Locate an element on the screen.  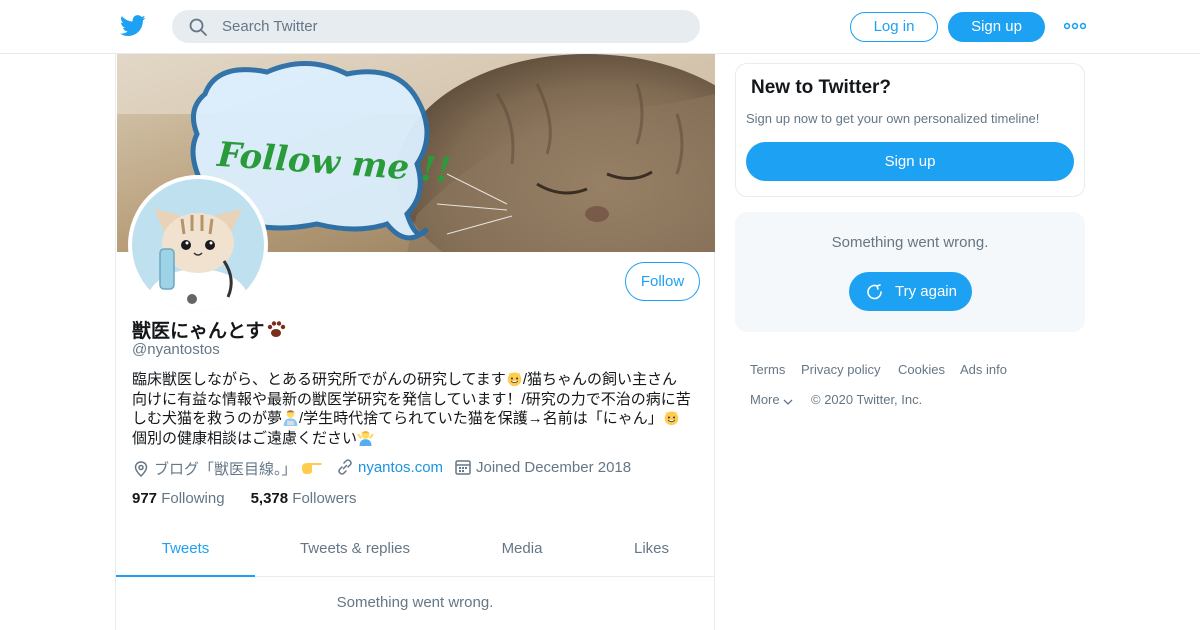
bio-line-5: /学生時代捨てられていた猫を保護→名前は「にゃん」 is located at coordinates (481, 418).